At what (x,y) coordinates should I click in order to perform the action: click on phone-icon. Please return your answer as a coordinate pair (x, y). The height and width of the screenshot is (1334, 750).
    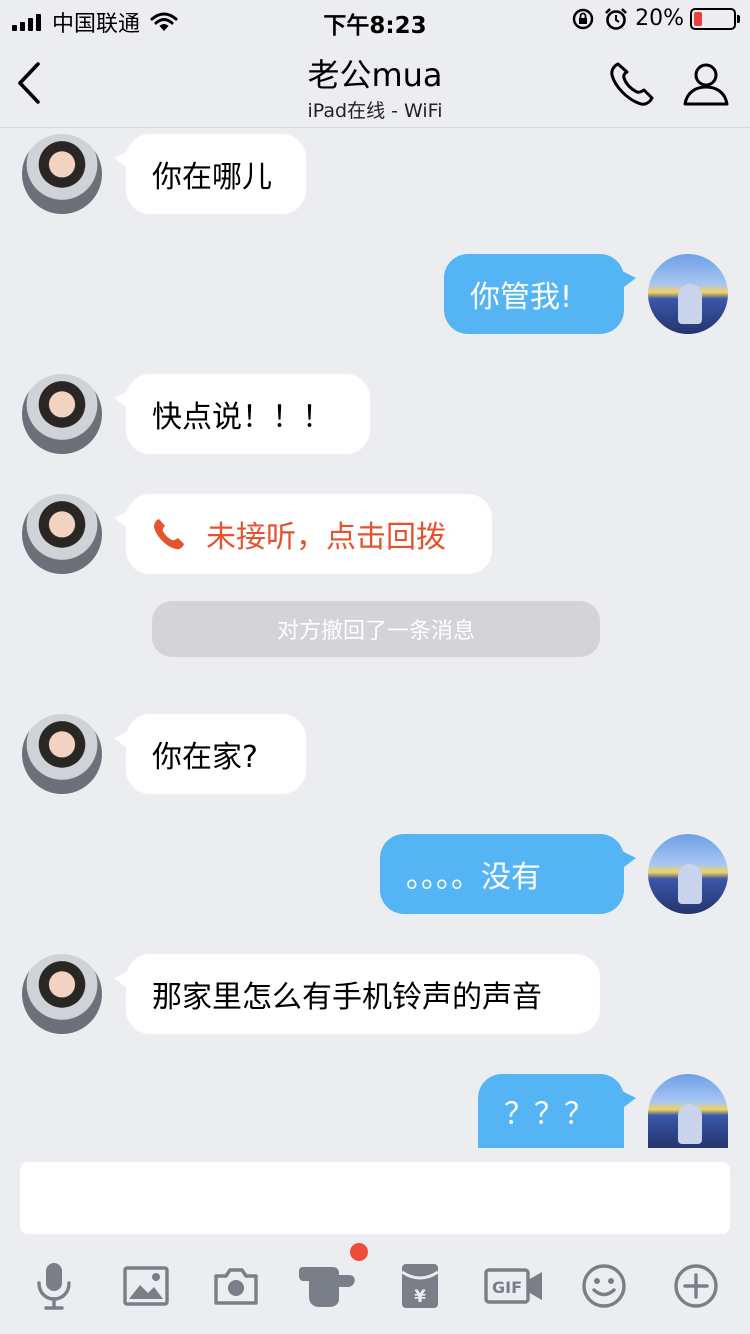
    Looking at the image, I should click on (634, 84).